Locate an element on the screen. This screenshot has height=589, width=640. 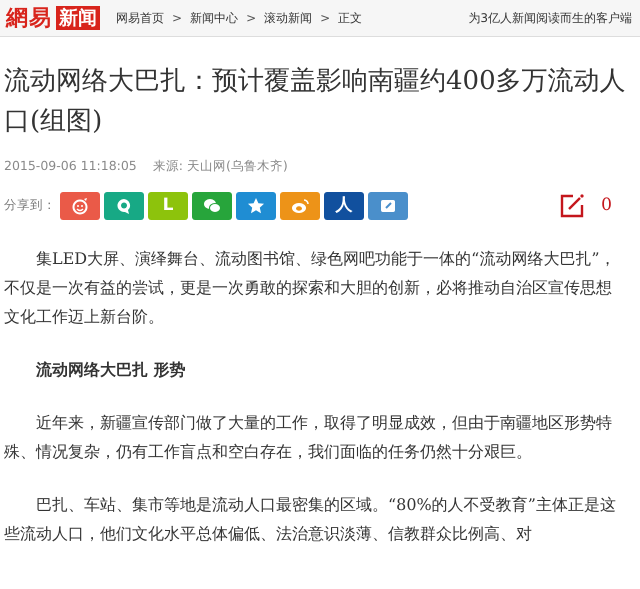
publish-time: 2015-09-06 11:18:05 is located at coordinates (70, 166).